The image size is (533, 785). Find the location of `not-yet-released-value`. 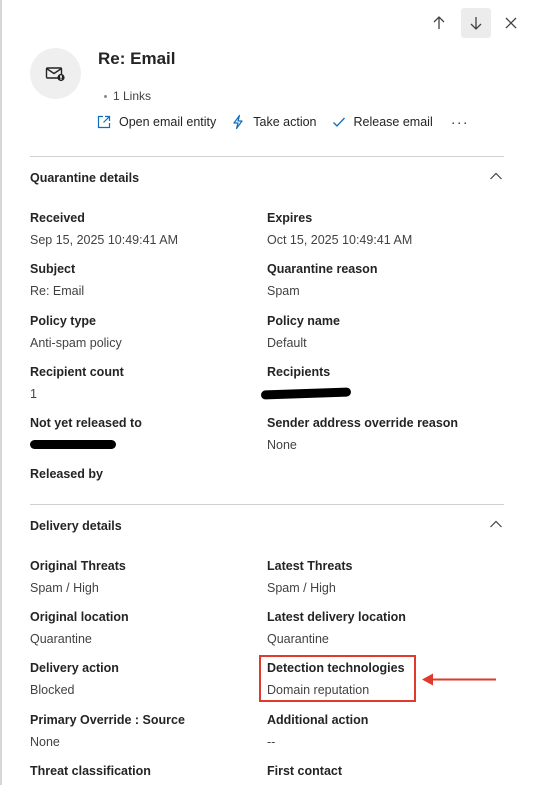

not-yet-released-value is located at coordinates (86, 445).